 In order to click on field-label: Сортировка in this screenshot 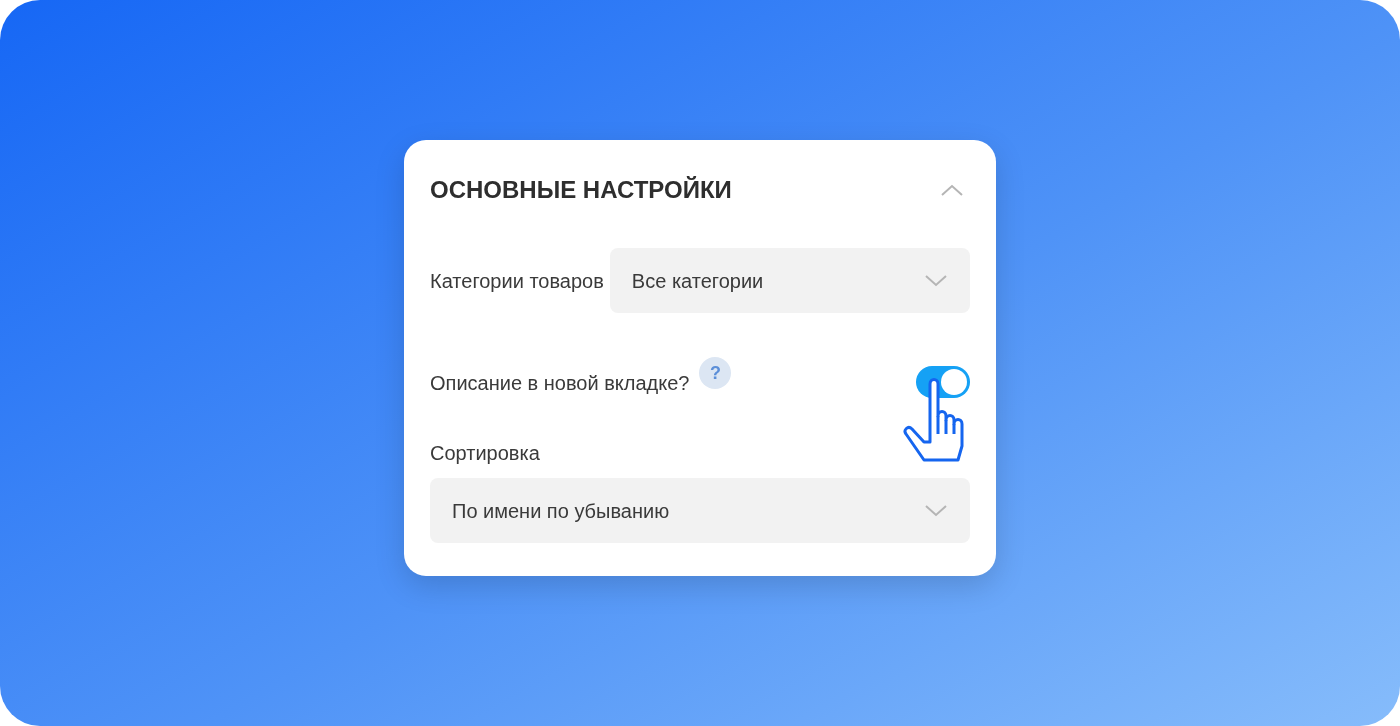, I will do `click(485, 453)`.